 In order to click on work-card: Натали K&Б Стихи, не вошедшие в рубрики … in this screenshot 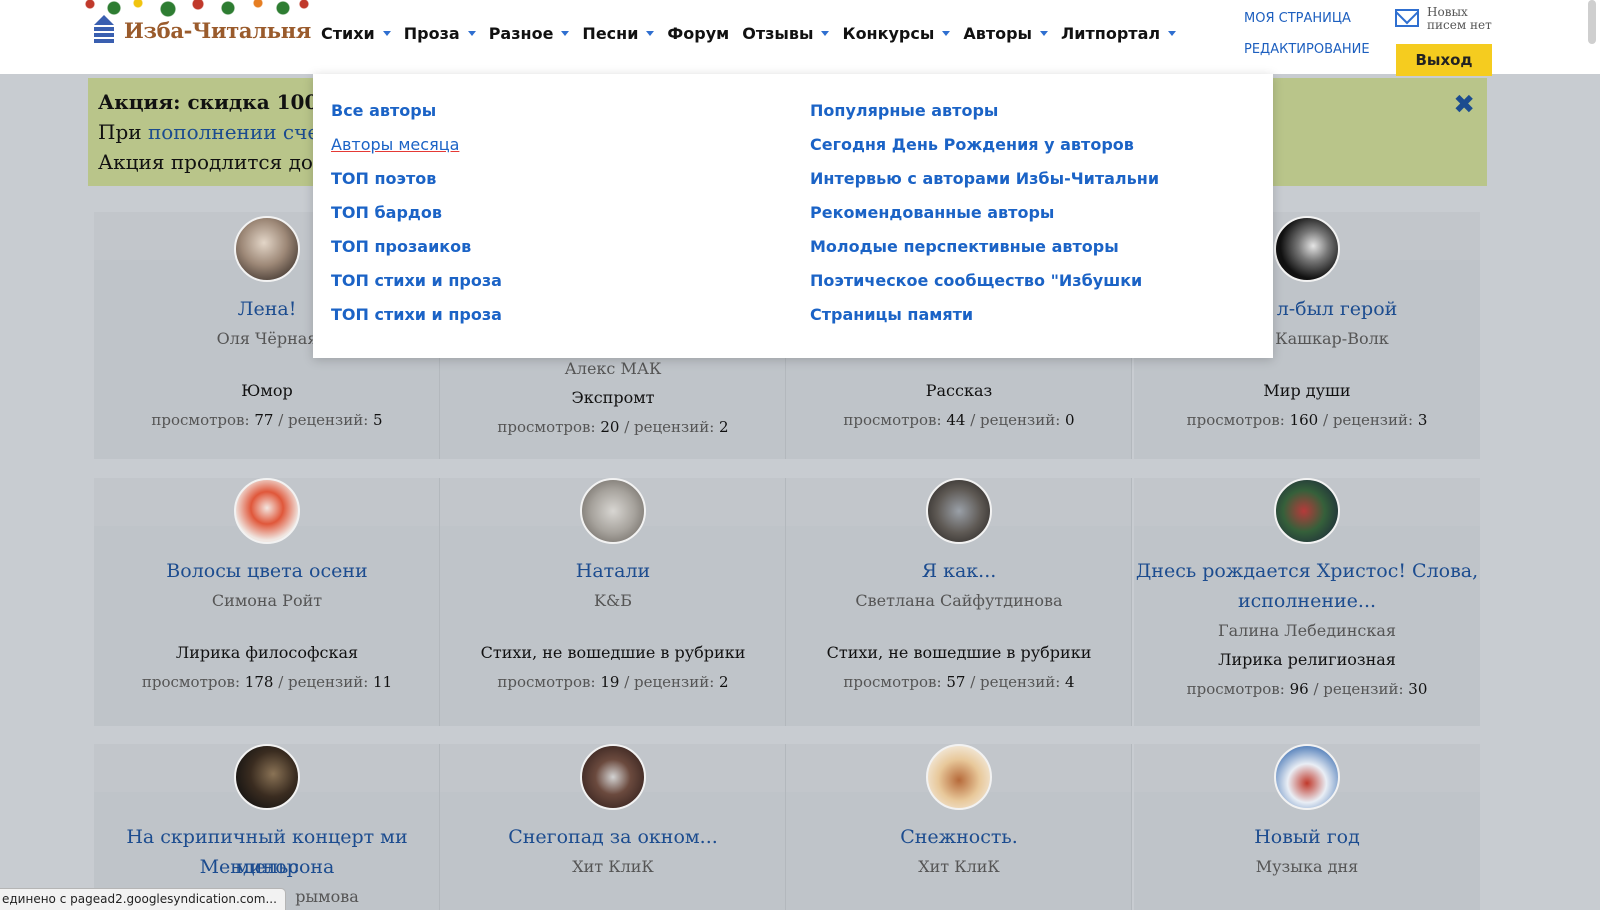, I will do `click(613, 602)`.